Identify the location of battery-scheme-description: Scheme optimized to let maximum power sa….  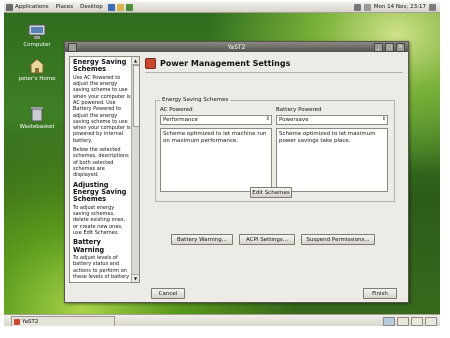
(332, 160).